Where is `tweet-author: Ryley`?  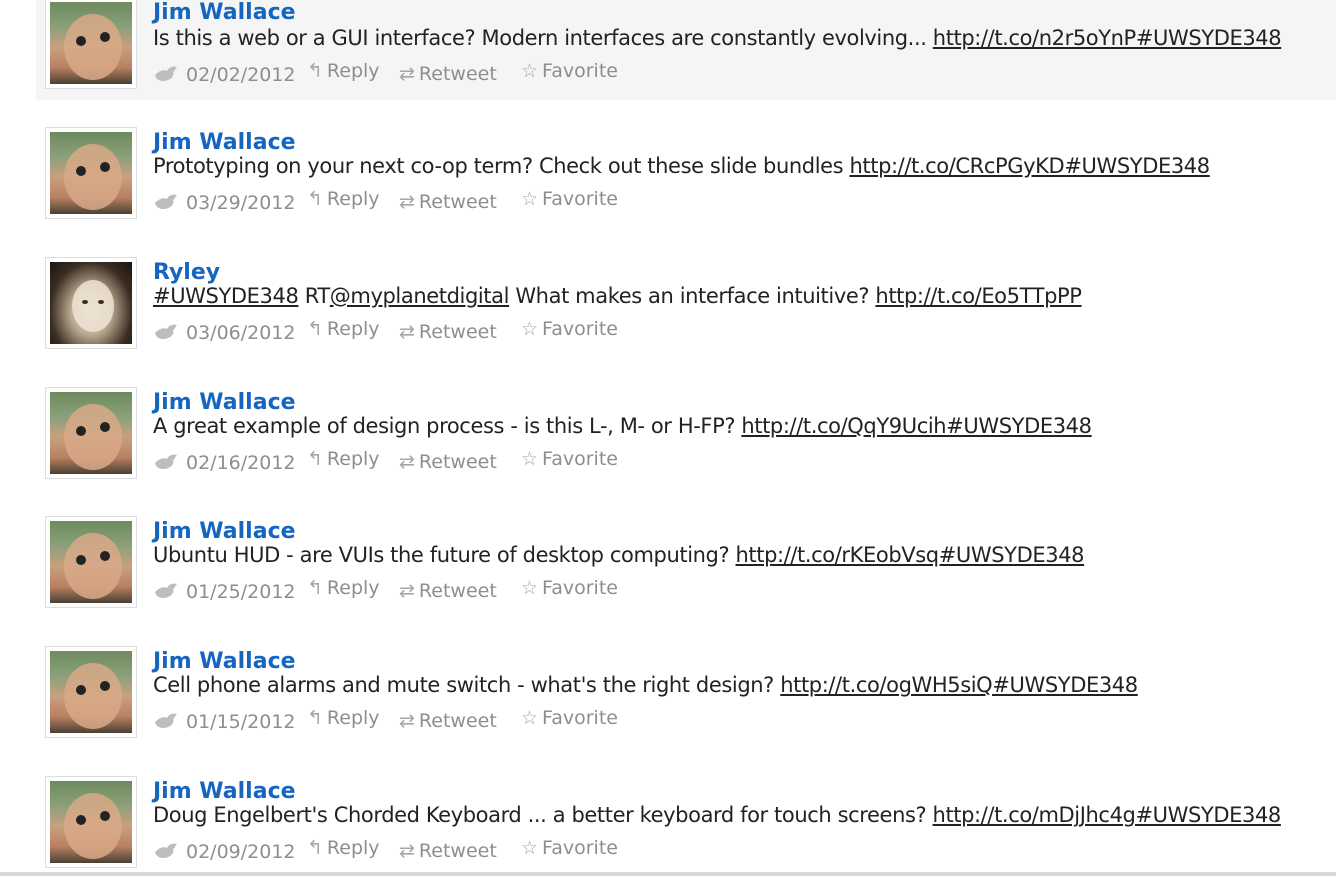 tweet-author: Ryley is located at coordinates (186, 272).